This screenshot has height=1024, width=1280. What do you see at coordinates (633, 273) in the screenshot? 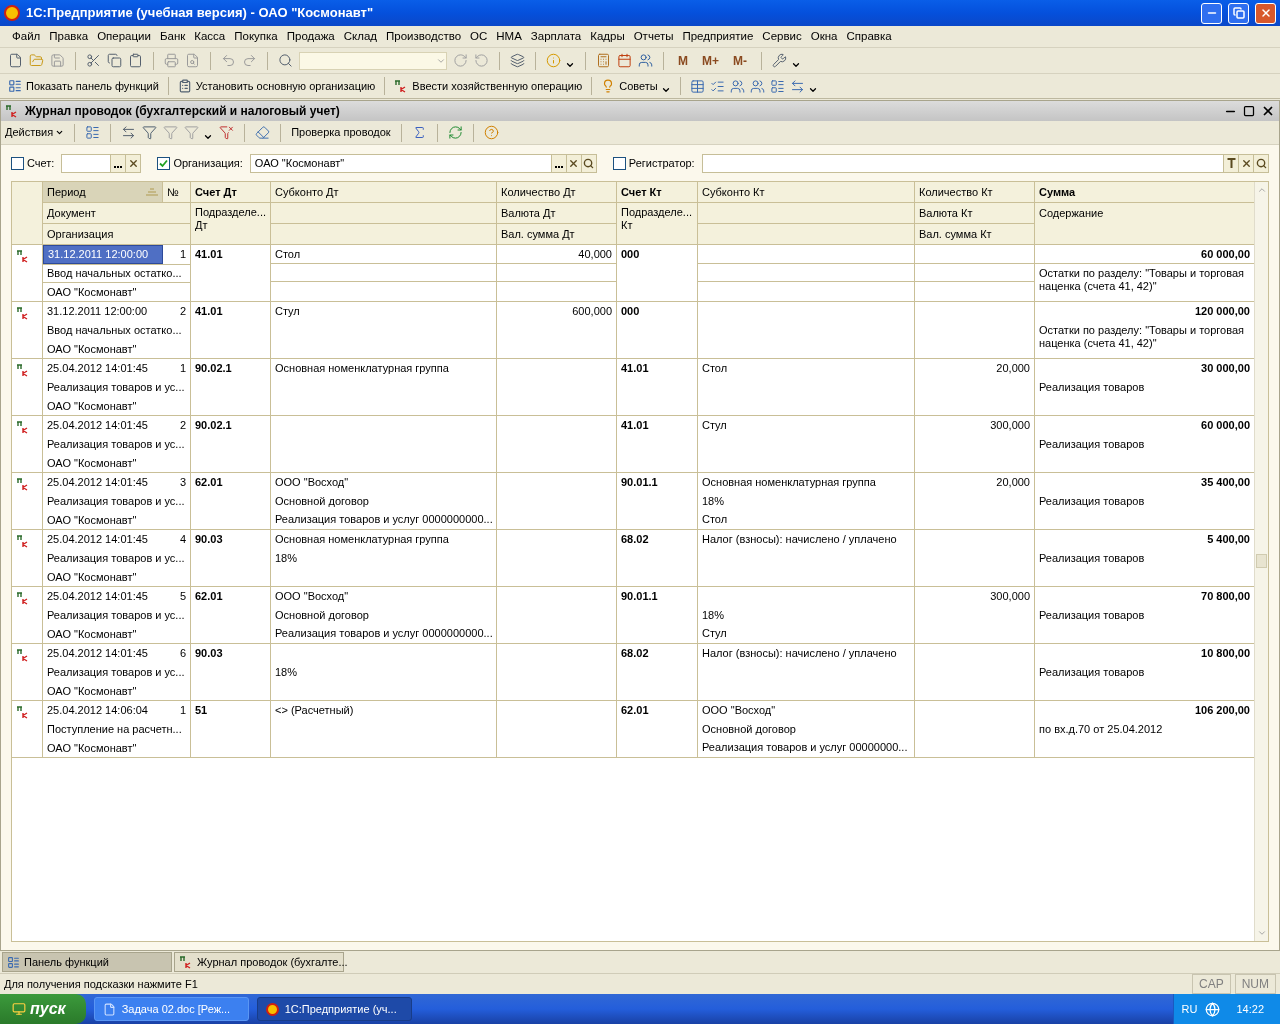
I see `table-row: 31.12.2011 12:00:00 1 Ввод начальных остатко... ОАО "Космонавт" 41.01 Стол 40,000 000 60 000,00 Остатки по разделу: "Товары и торговая наценка (счета 41, 42)"` at bounding box center [633, 273].